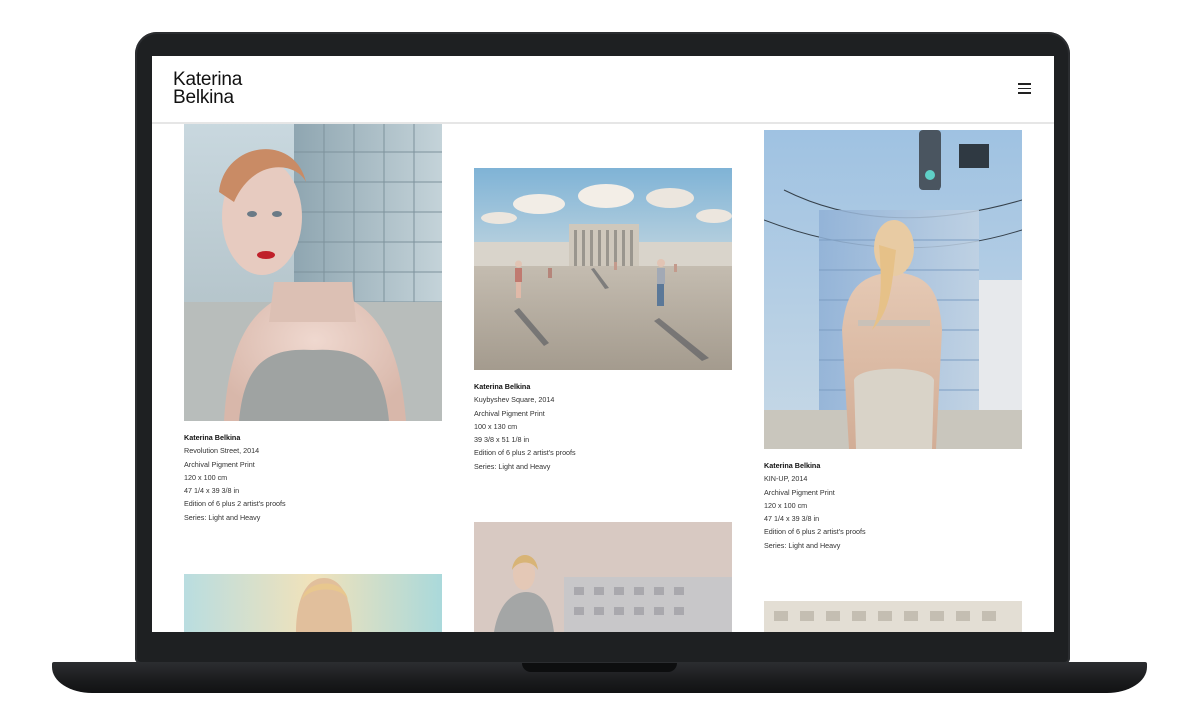  What do you see at coordinates (603, 269) in the screenshot?
I see `artwork-image-kuybyshev-square` at bounding box center [603, 269].